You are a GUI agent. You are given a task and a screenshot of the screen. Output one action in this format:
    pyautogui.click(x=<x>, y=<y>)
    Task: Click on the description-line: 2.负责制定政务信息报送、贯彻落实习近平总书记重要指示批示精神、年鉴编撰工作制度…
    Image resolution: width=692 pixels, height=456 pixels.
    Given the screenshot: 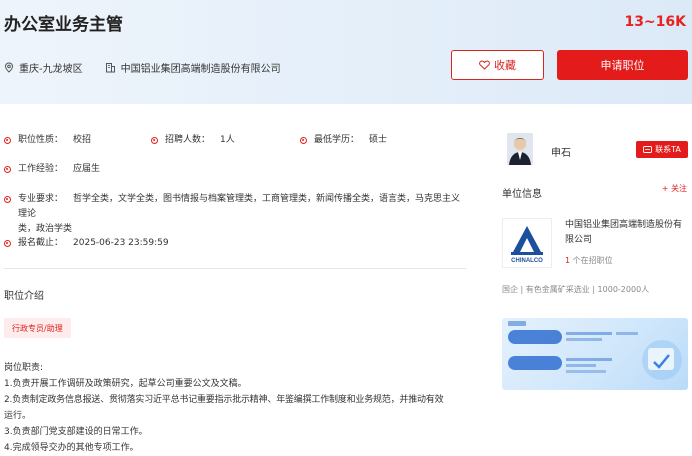 What is the action you would take?
    pyautogui.click(x=224, y=400)
    